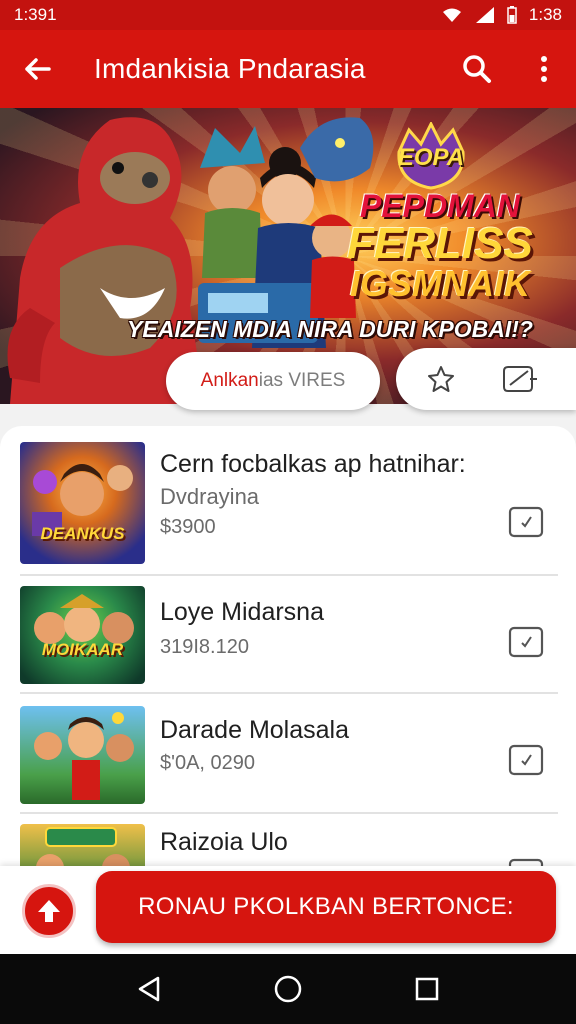  I want to click on star-icon, so click(441, 379).